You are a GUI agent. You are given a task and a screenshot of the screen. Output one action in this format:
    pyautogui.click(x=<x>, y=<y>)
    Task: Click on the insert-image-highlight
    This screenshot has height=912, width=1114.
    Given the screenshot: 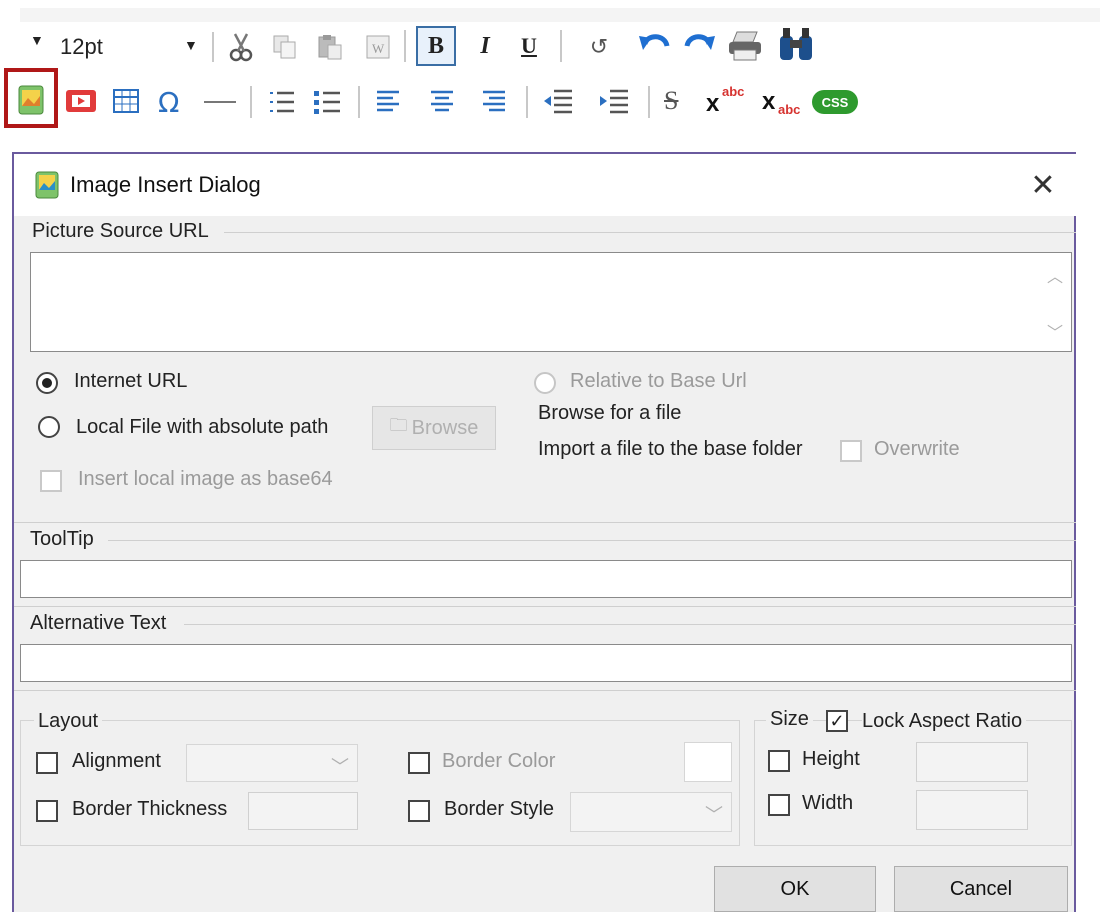 What is the action you would take?
    pyautogui.click(x=31, y=98)
    